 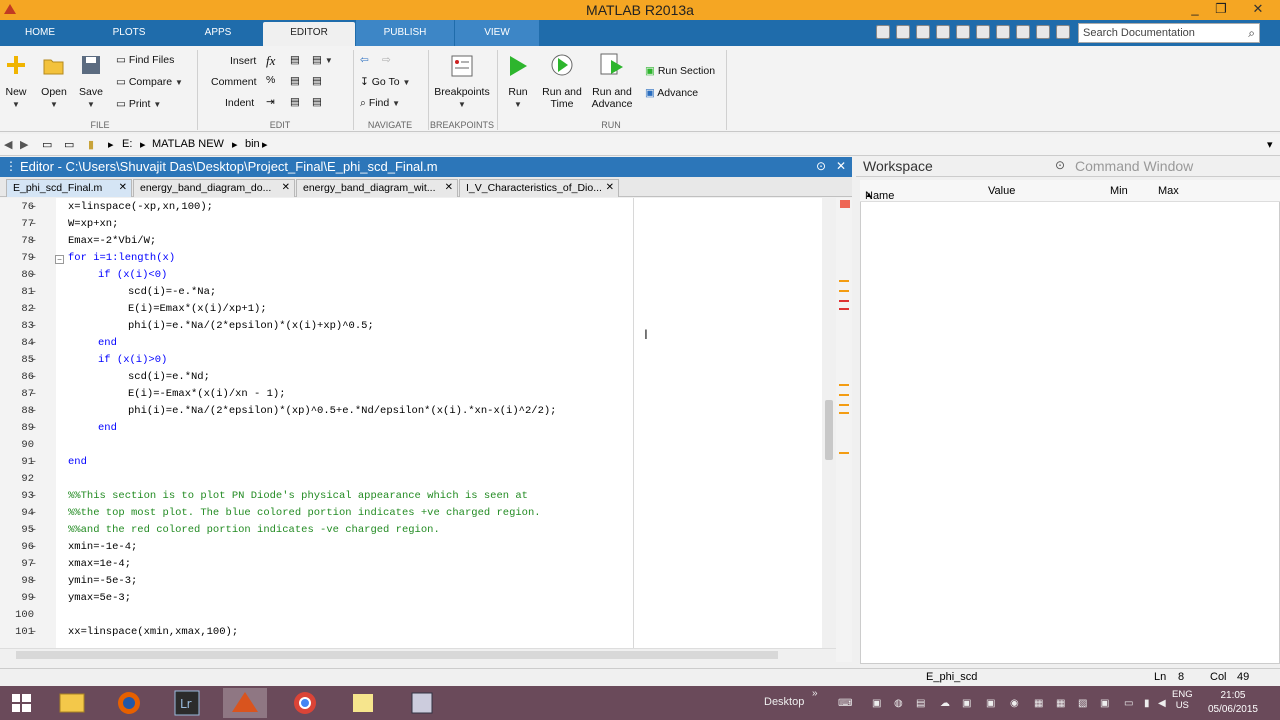 I want to click on editor-actions-icon: ⊙, so click(x=821, y=166).